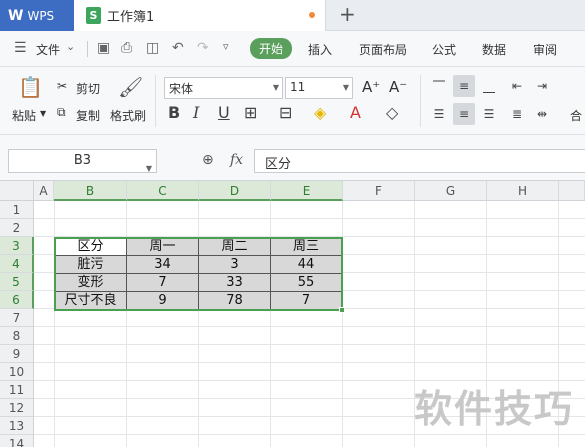  Describe the element at coordinates (208, 160) in the screenshot. I see `zoom-icon: ⊕` at that location.